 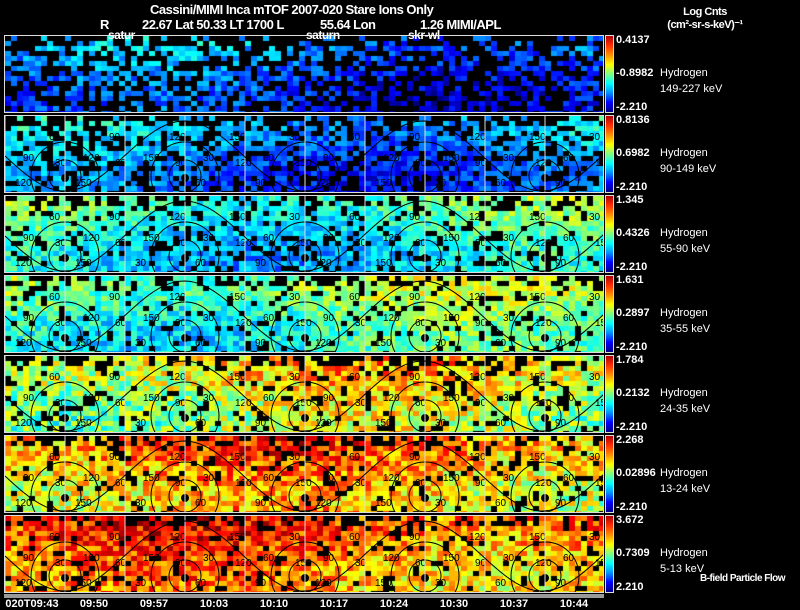 What do you see at coordinates (630, 200) in the screenshot?
I see `colorbar-max: 1.345` at bounding box center [630, 200].